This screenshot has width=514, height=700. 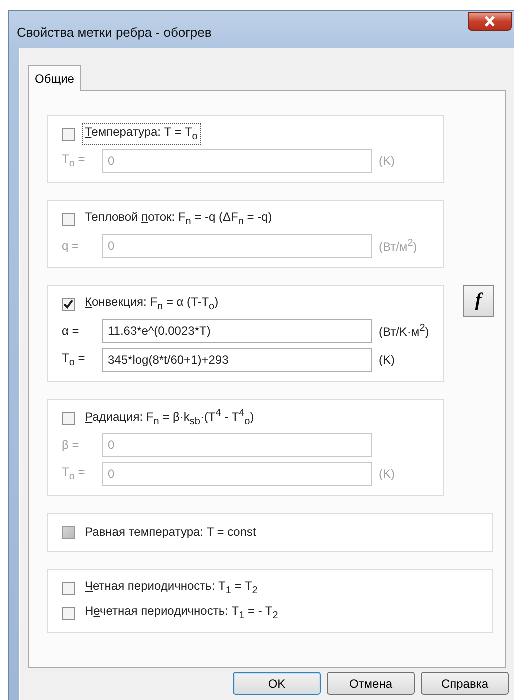 I want to click on field-label: q =, so click(x=71, y=246).